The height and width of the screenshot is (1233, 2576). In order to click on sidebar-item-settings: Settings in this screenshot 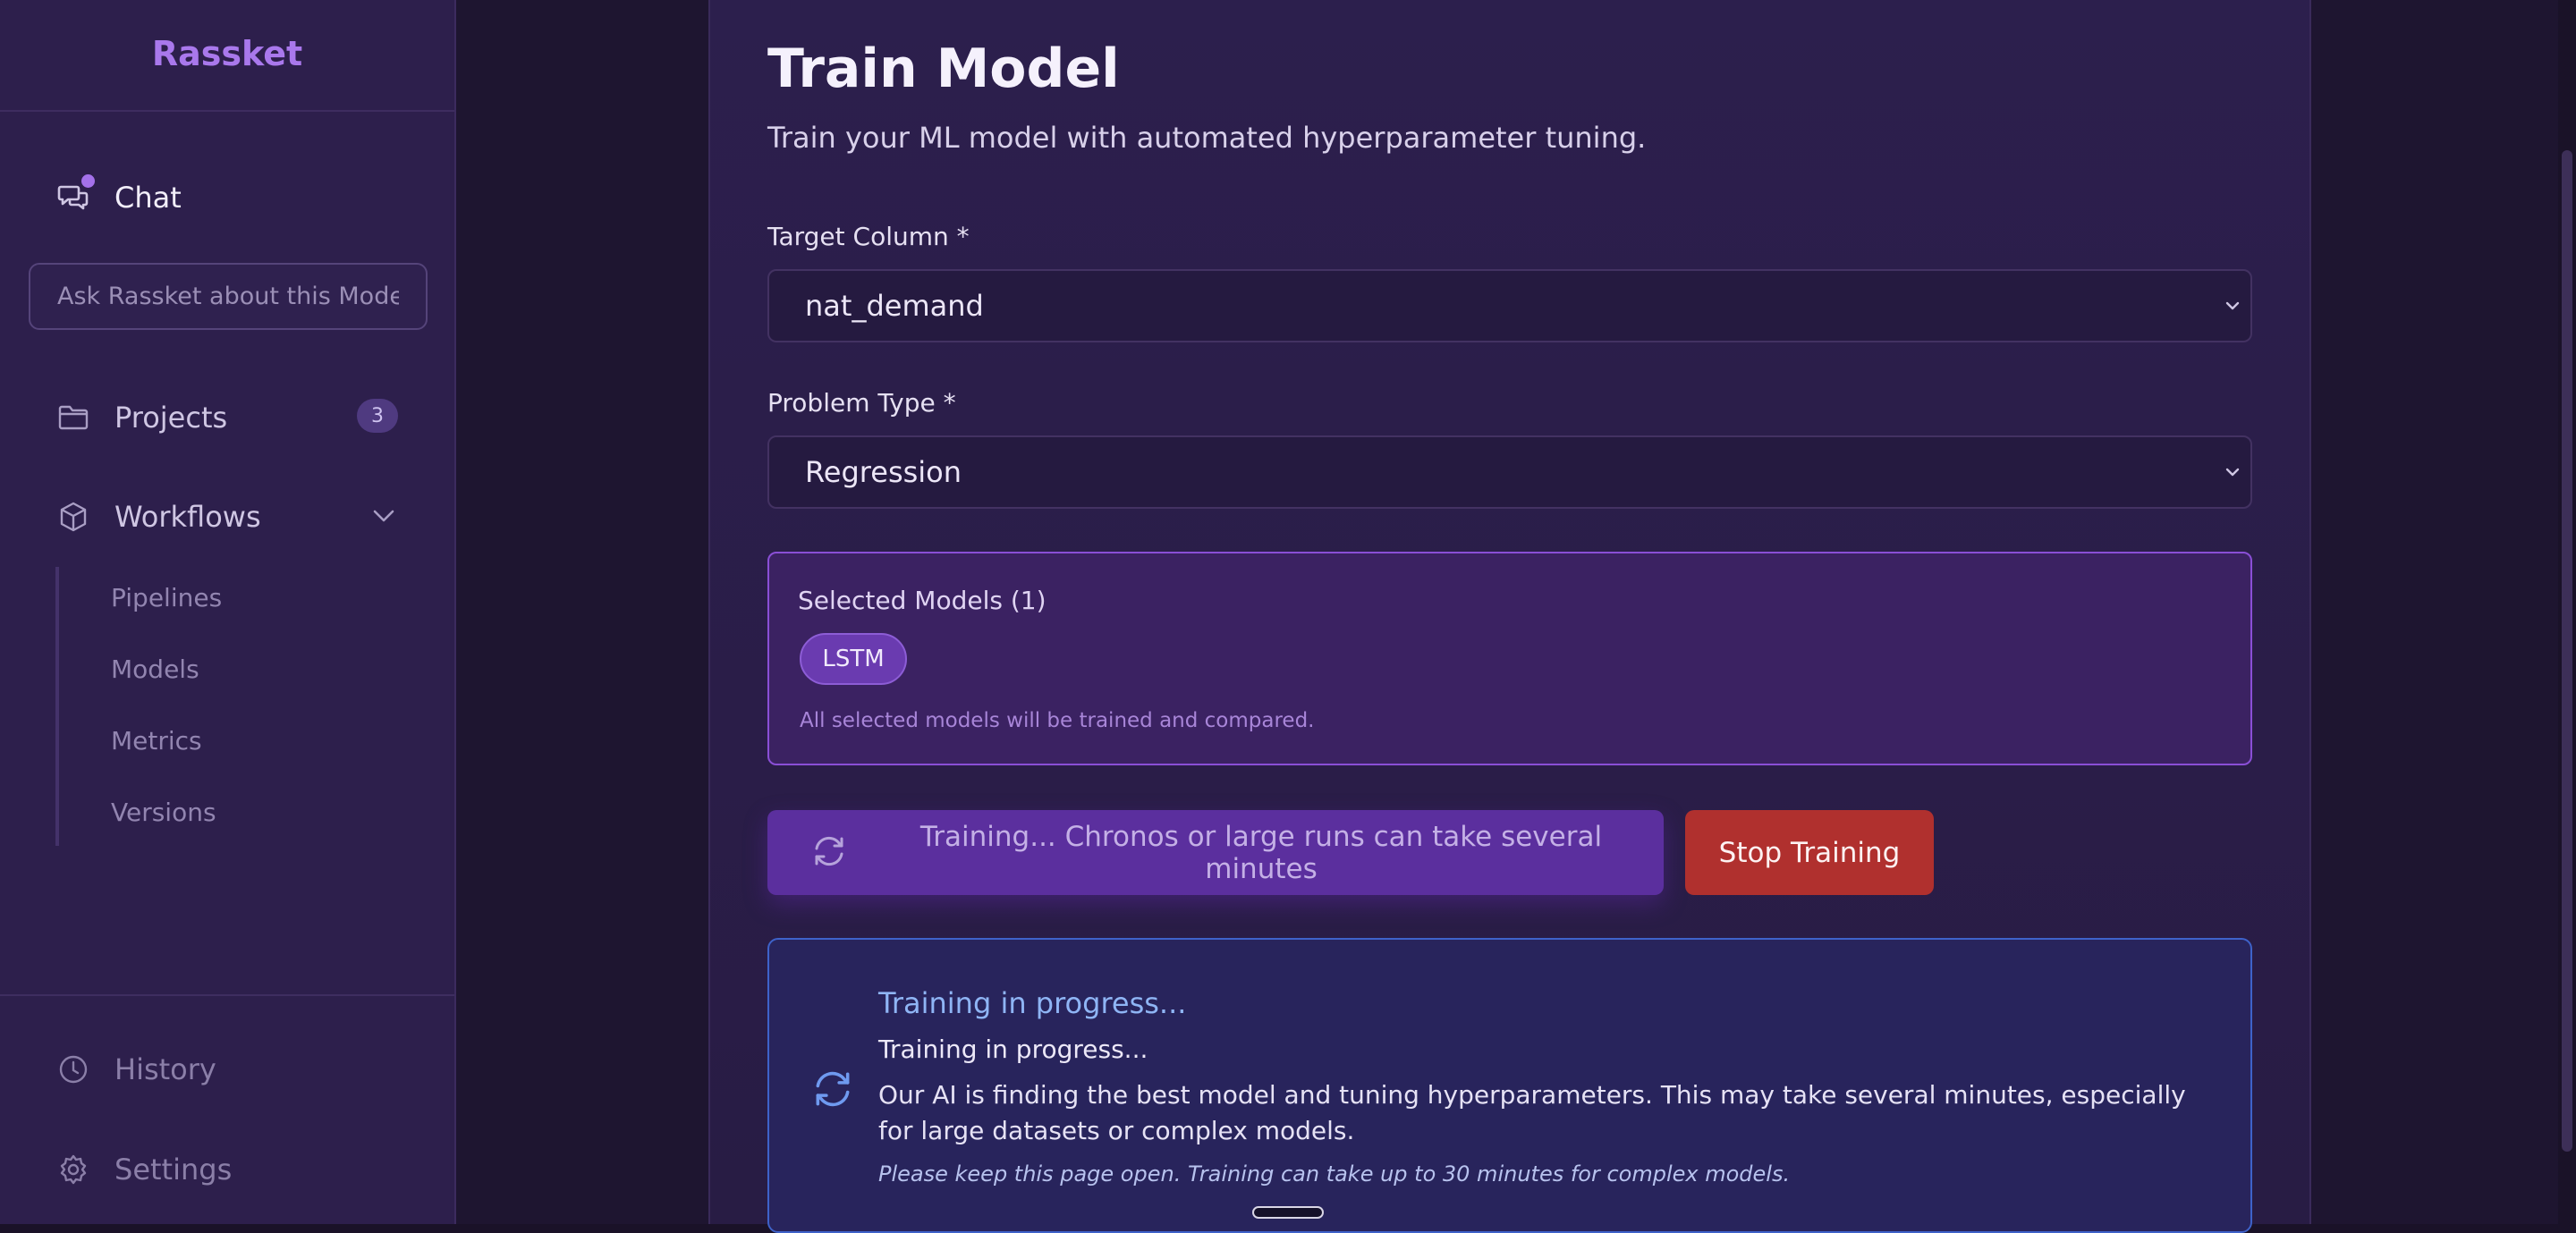, I will do `click(144, 1170)`.